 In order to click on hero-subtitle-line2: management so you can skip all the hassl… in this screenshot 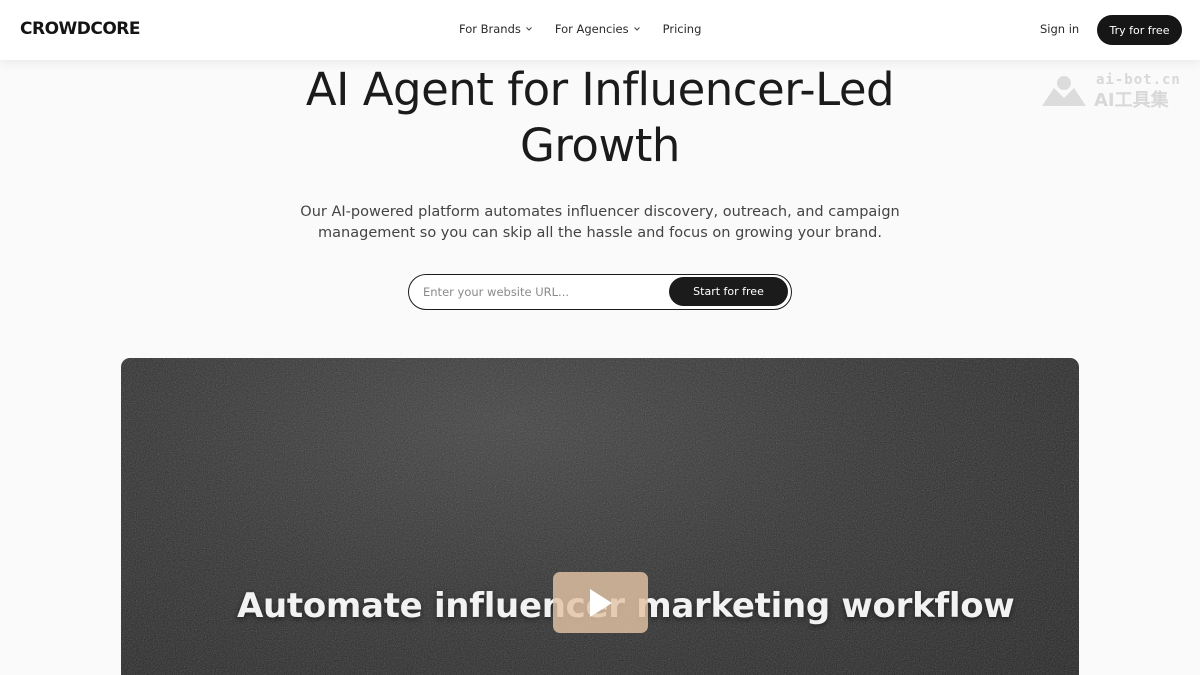, I will do `click(600, 233)`.